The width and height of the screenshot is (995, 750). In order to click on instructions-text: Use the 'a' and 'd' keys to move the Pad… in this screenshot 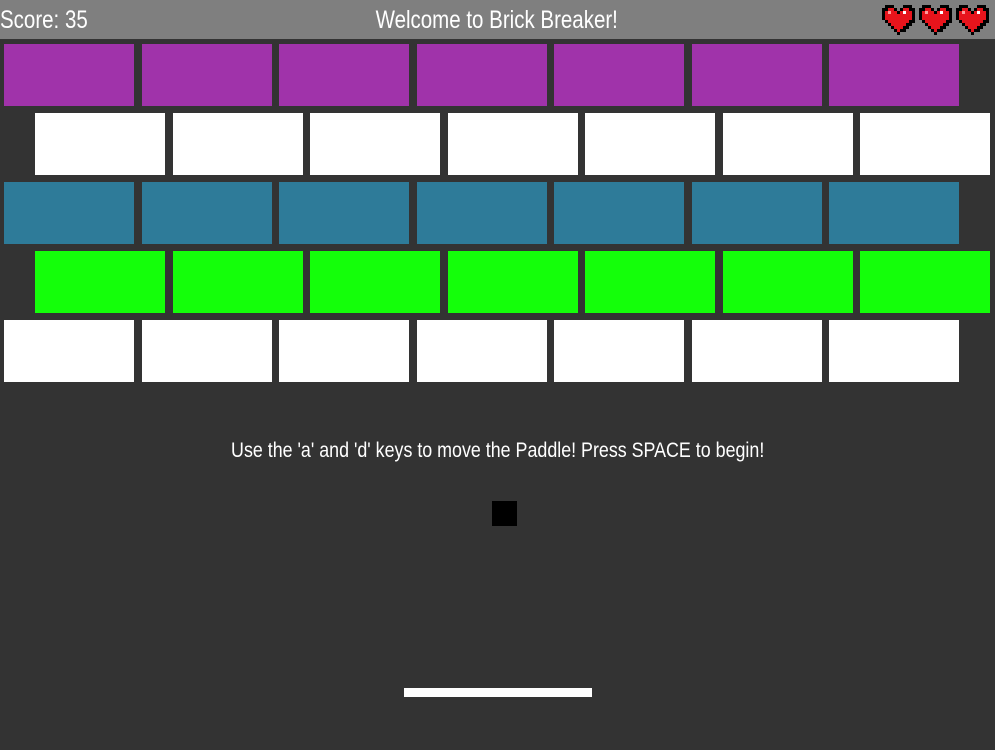, I will do `click(497, 450)`.